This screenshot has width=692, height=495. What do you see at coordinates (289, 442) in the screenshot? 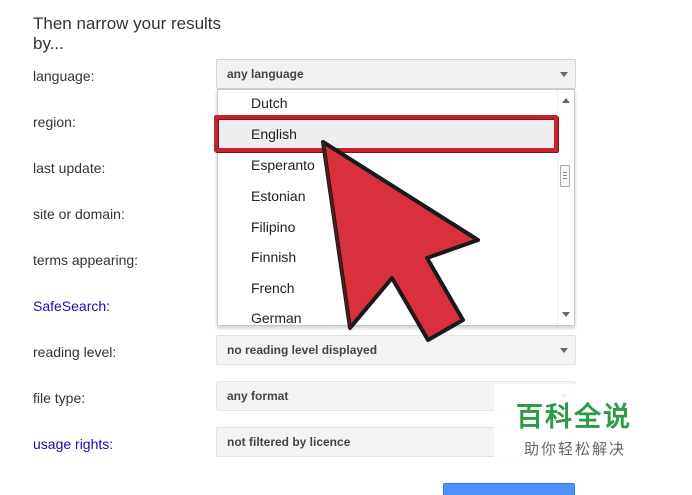
I see `usage-rights-select-value: not filtered by licence` at bounding box center [289, 442].